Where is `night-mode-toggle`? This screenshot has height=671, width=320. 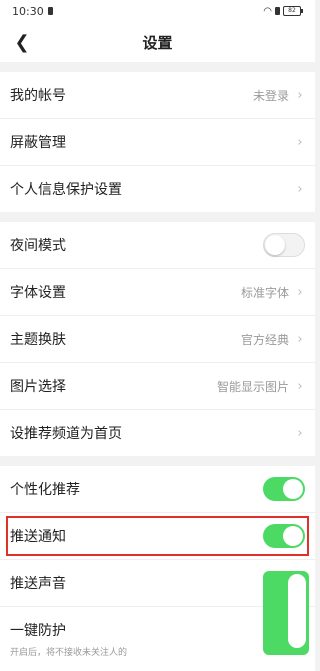 night-mode-toggle is located at coordinates (284, 245).